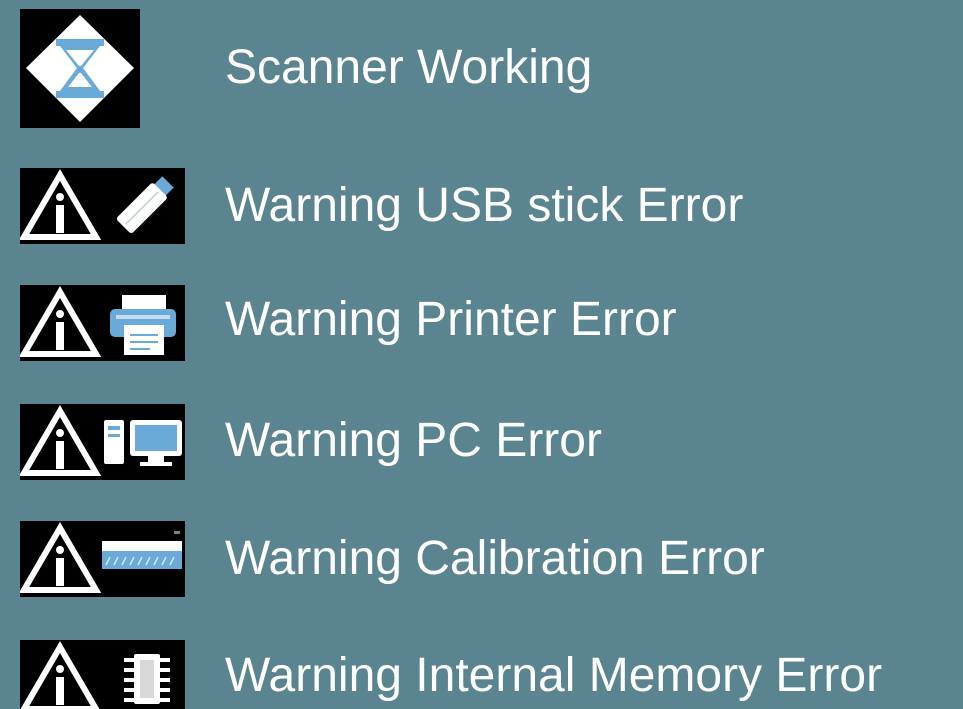  I want to click on status-label: Warning USB stick Error, so click(484, 205).